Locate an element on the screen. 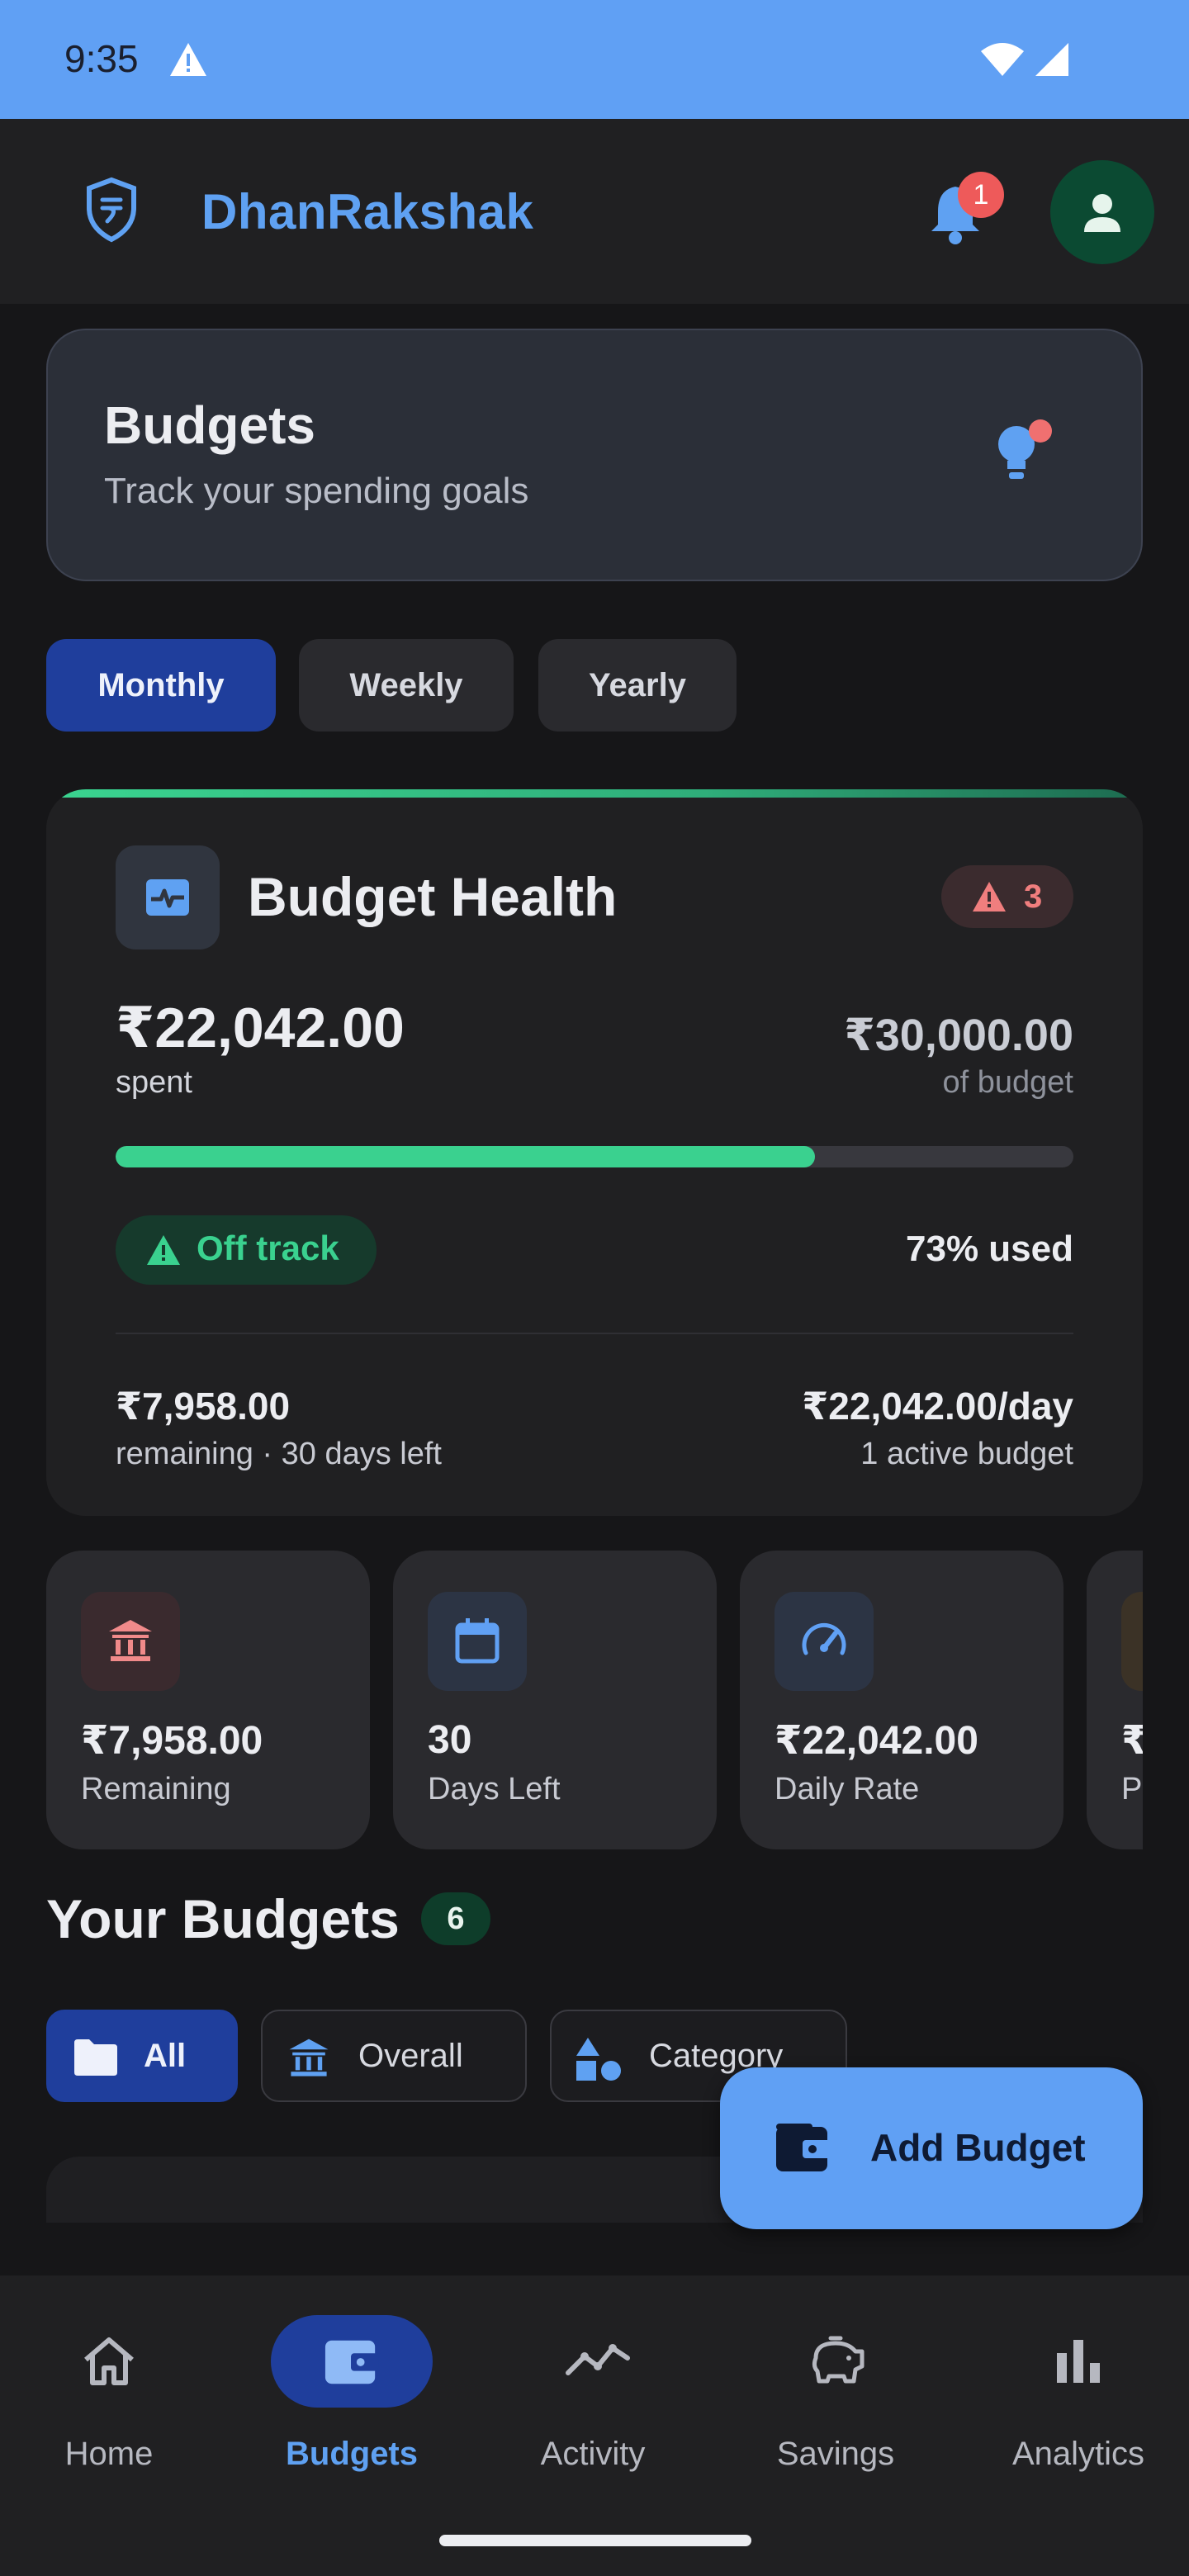 Image resolution: width=1189 pixels, height=2576 pixels. alert-count: 3 is located at coordinates (1033, 896).